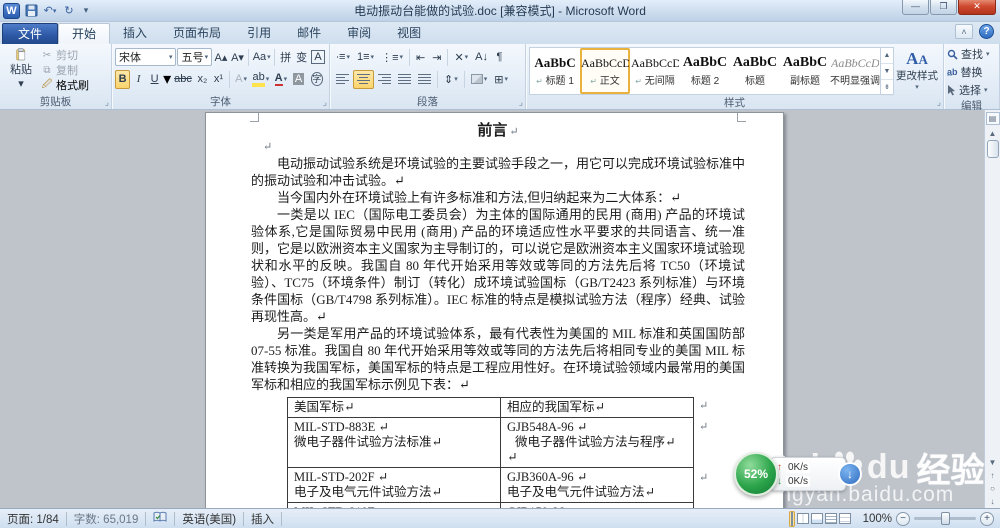  I want to click on zoom-slider-thumb, so click(945, 518).